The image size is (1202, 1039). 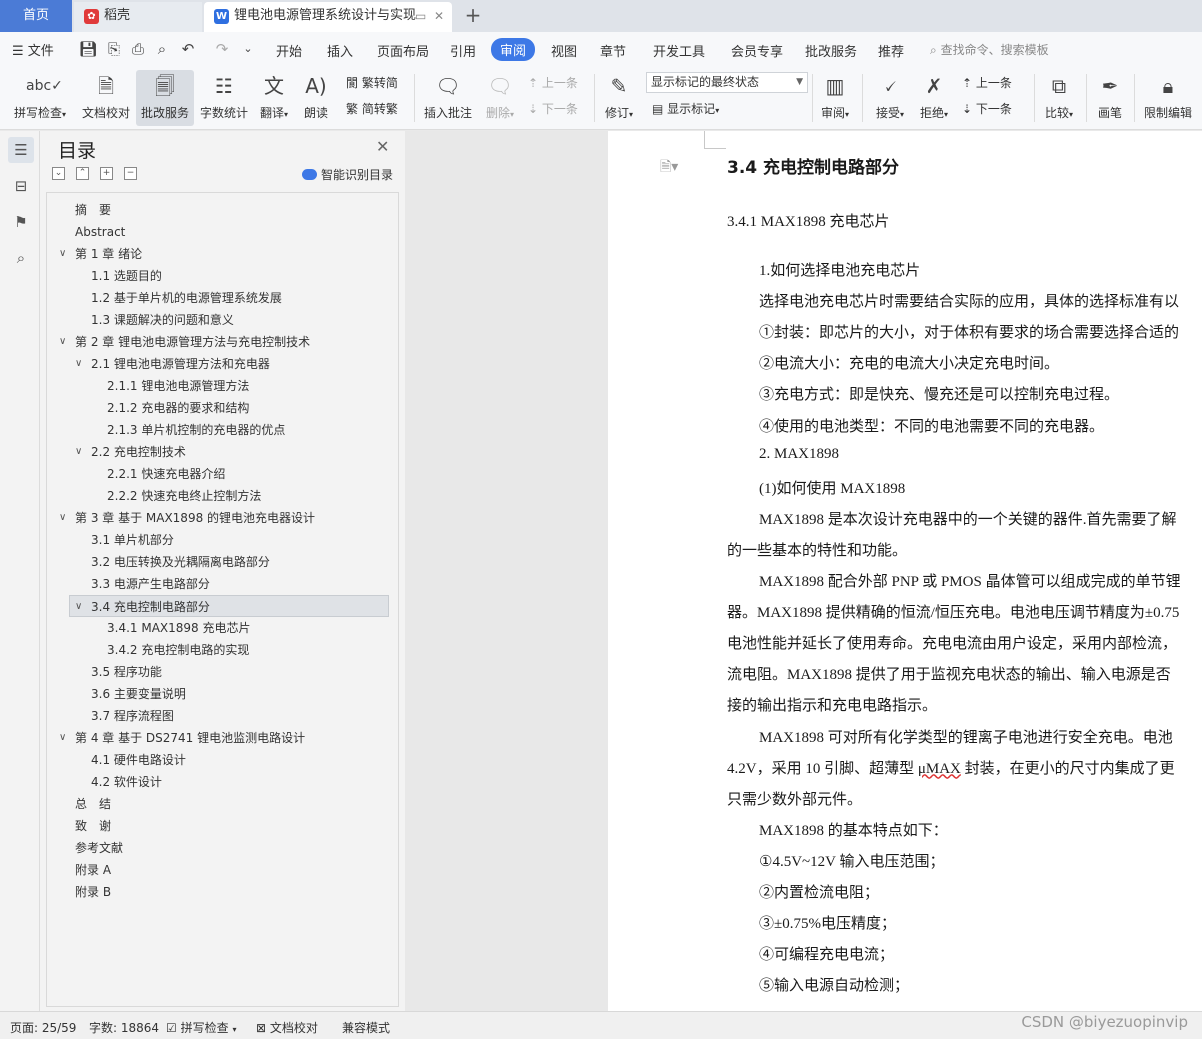 What do you see at coordinates (222, 628) in the screenshot?
I see `toc-item: 3.4.1 MAX1898 充电芯片` at bounding box center [222, 628].